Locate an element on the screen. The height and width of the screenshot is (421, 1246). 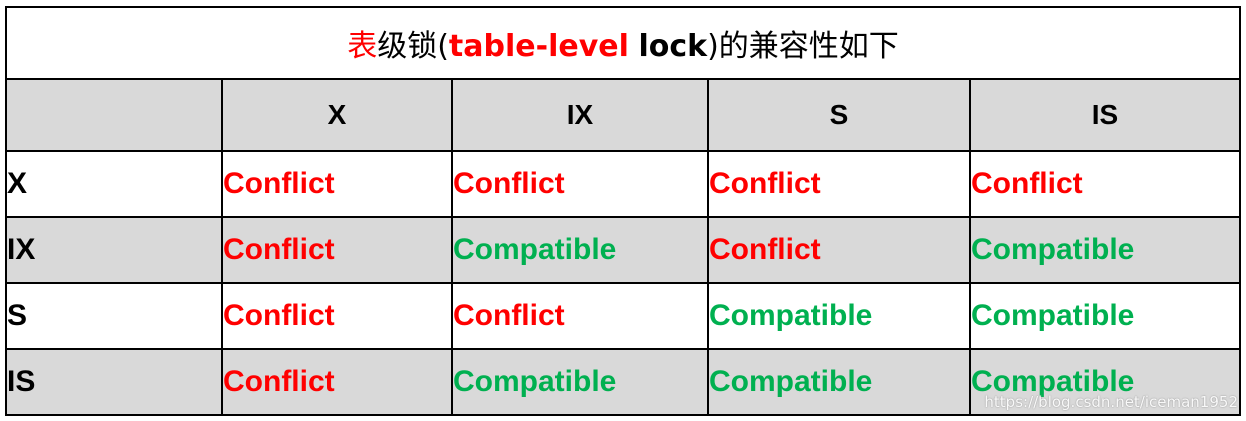
cell-ix-is: Compatible is located at coordinates (1105, 250).